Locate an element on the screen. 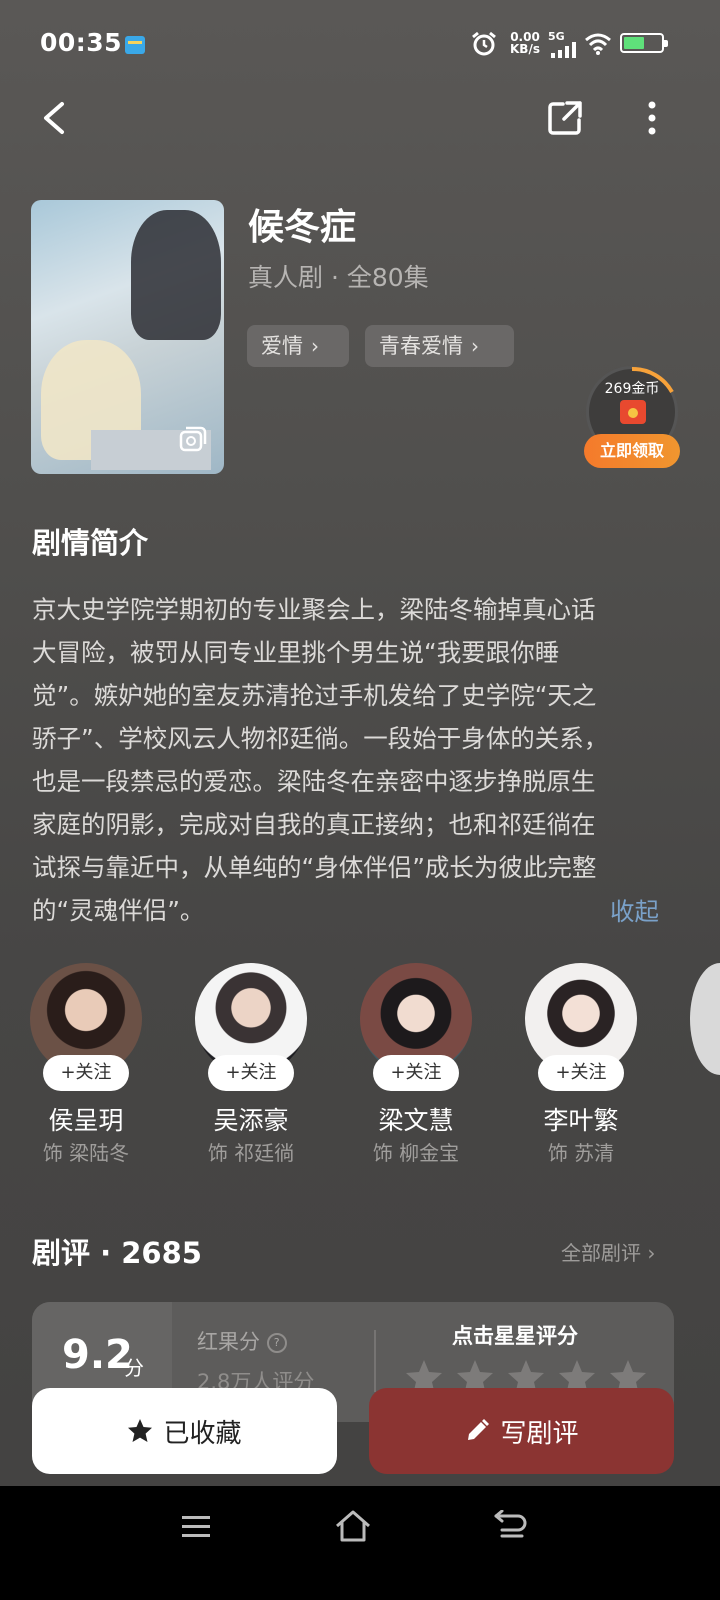 The image size is (720, 1600). write-review-label: 写剧评 is located at coordinates (539, 1433).